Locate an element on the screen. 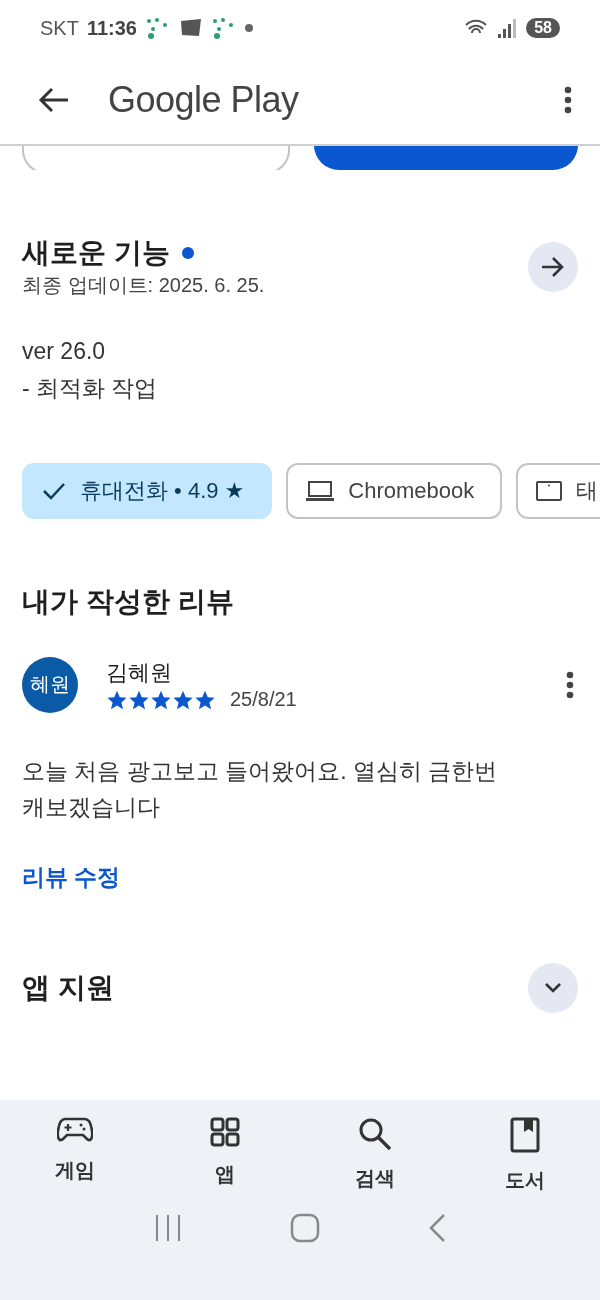 The width and height of the screenshot is (600, 1300). review-text: 오늘 처음 광고보고 들어왔어요. 열심히 금한번 캐보겠습니다 is located at coordinates (260, 789).